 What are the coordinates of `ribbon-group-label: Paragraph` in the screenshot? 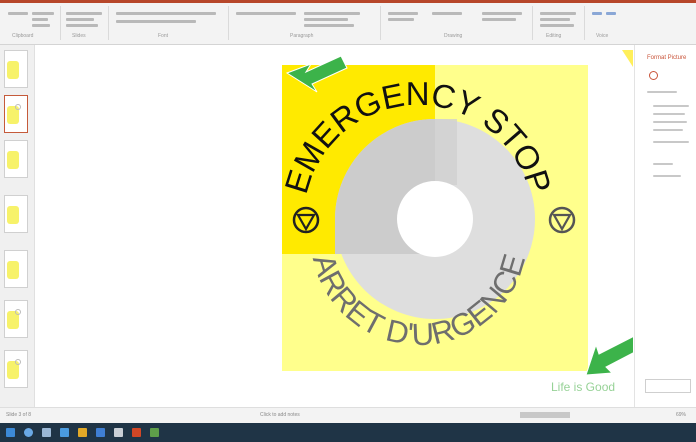 It's located at (302, 36).